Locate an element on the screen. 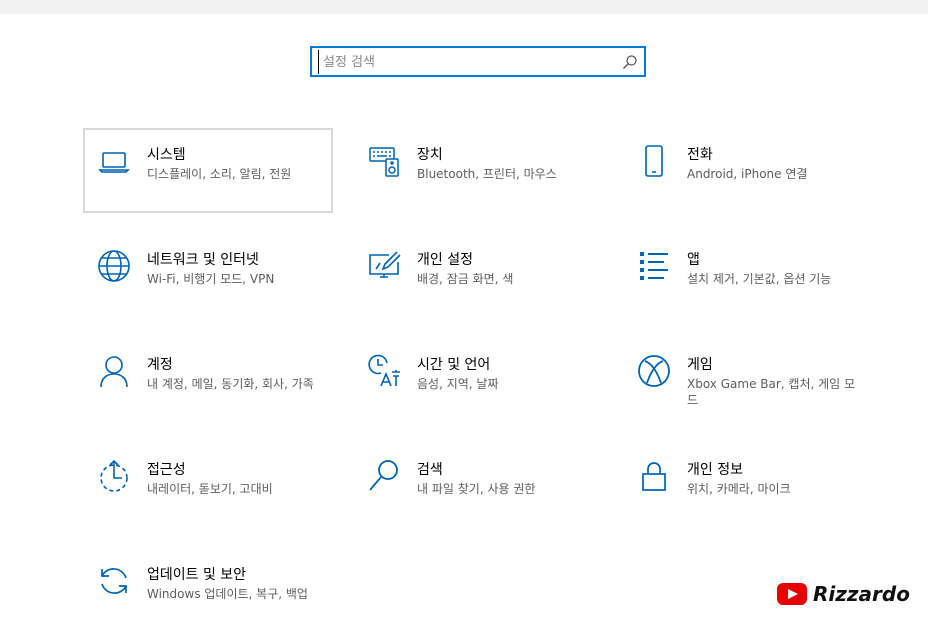 The image size is (928, 633). tile-gaming: 게임 Xbox Game Bar, 캡처, 게임 모드 is located at coordinates (748, 380).